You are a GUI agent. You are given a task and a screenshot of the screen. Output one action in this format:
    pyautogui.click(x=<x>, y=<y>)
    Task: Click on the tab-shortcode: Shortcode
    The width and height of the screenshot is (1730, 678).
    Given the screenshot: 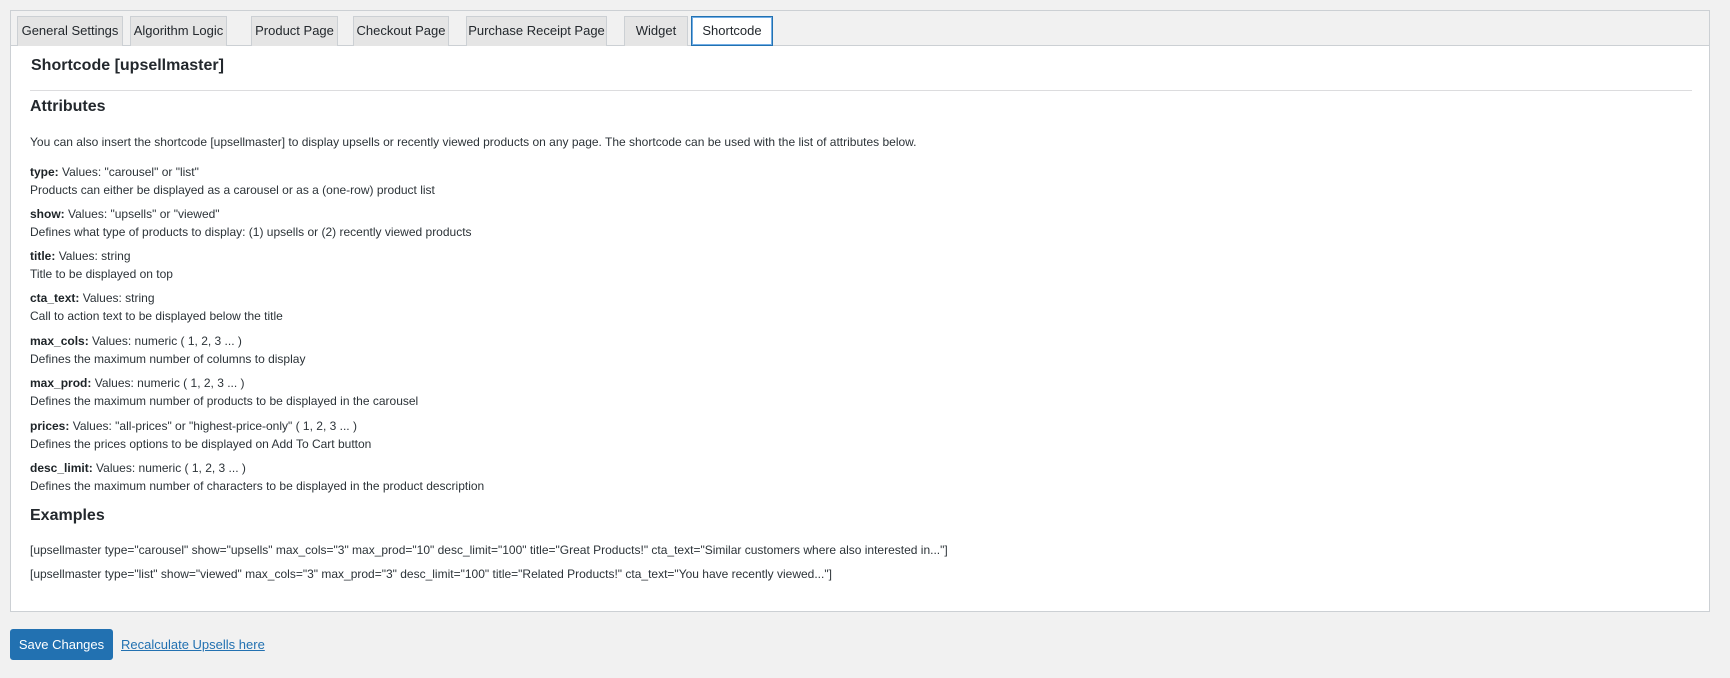 What is the action you would take?
    pyautogui.click(x=732, y=31)
    